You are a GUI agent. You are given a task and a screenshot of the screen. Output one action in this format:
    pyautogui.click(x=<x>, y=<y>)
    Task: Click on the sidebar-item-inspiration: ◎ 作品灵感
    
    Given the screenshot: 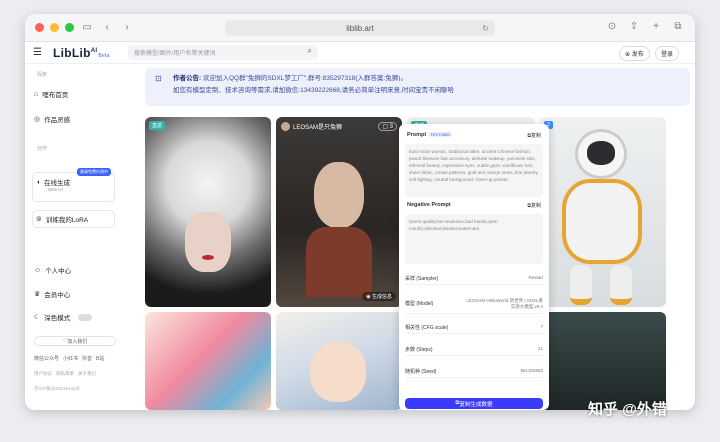 What is the action you would take?
    pyautogui.click(x=52, y=119)
    